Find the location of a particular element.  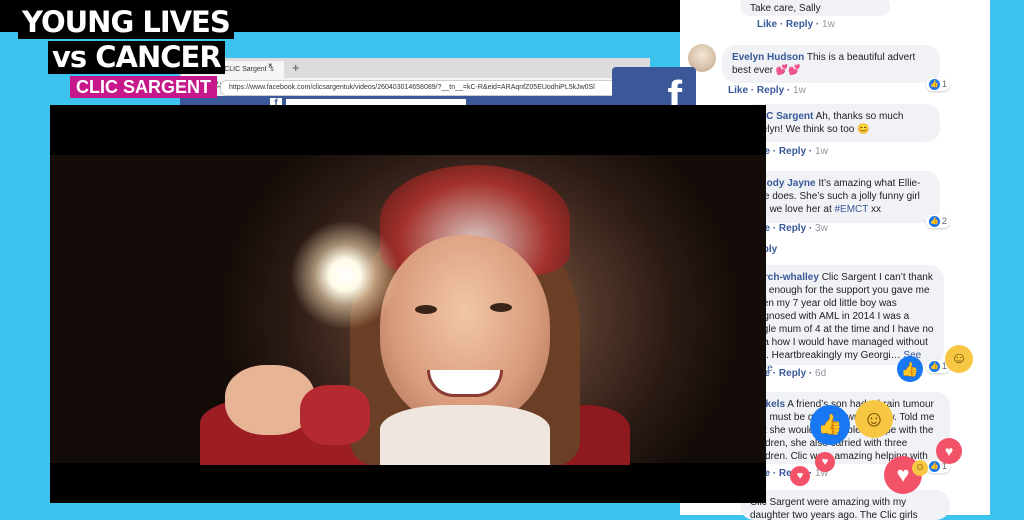

logo-brand: CLIC SARGENT is located at coordinates (143, 87).